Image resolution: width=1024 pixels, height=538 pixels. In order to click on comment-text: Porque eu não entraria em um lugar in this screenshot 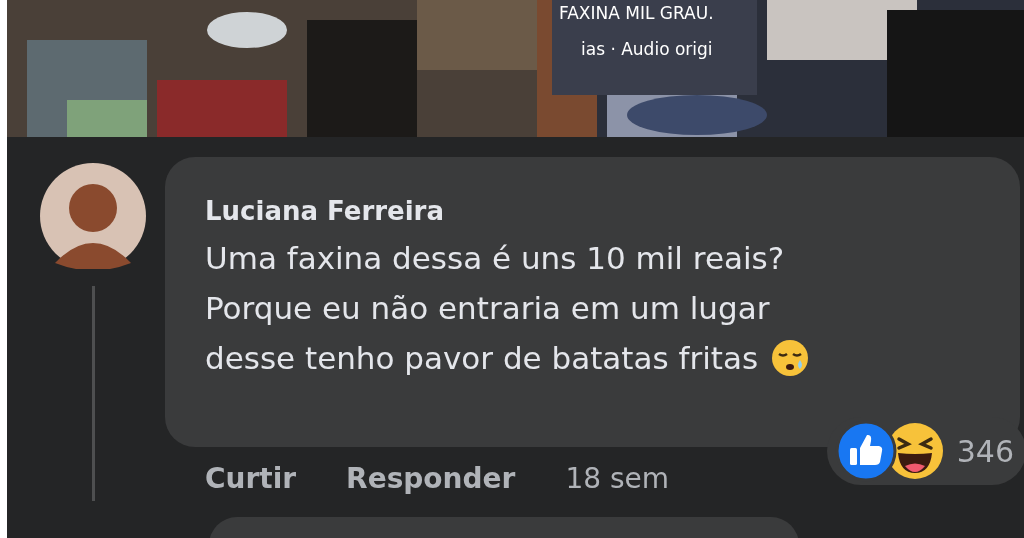, I will do `click(487, 308)`.